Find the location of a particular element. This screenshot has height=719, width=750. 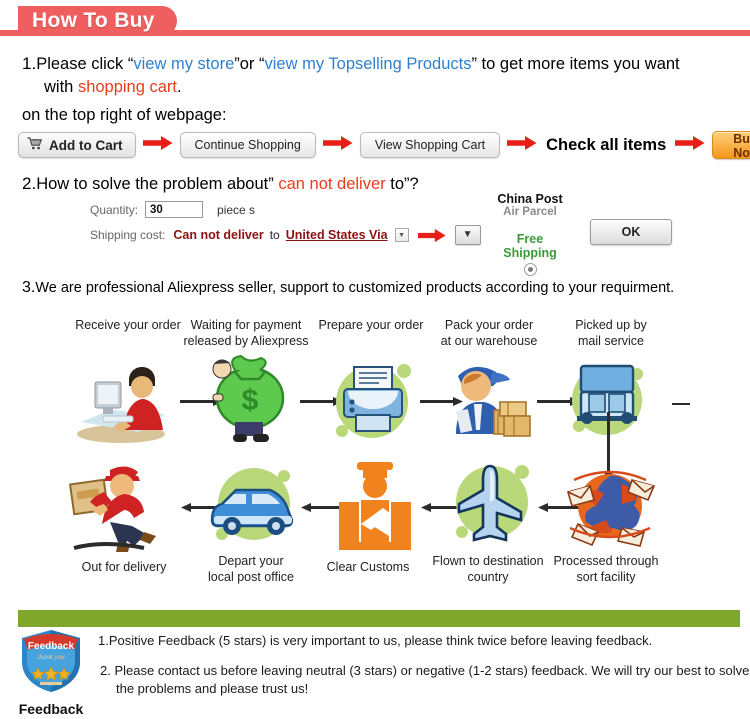

ok-button: OK is located at coordinates (631, 232).